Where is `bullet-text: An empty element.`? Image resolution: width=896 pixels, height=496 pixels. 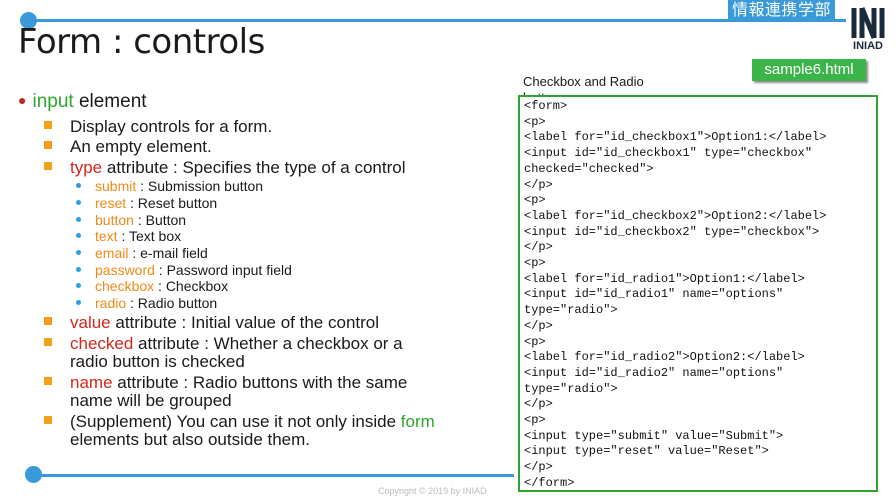
bullet-text: An empty element. is located at coordinates (141, 146).